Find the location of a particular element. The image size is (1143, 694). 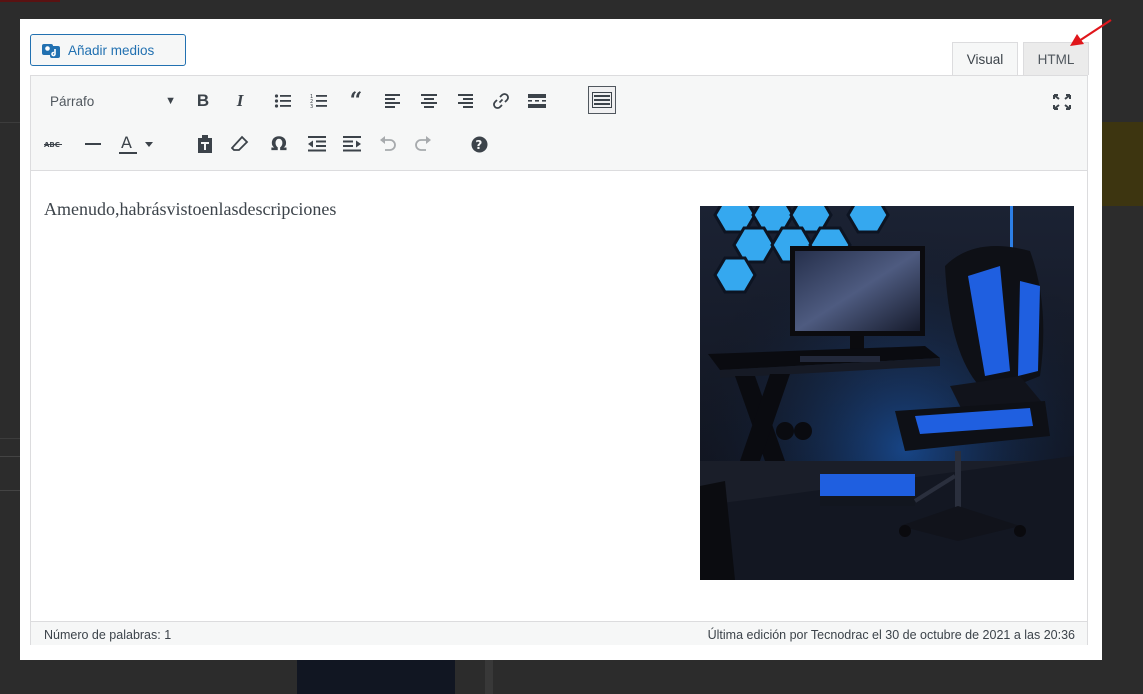

numbered-list-button: 1 2 3 is located at coordinates (319, 101).